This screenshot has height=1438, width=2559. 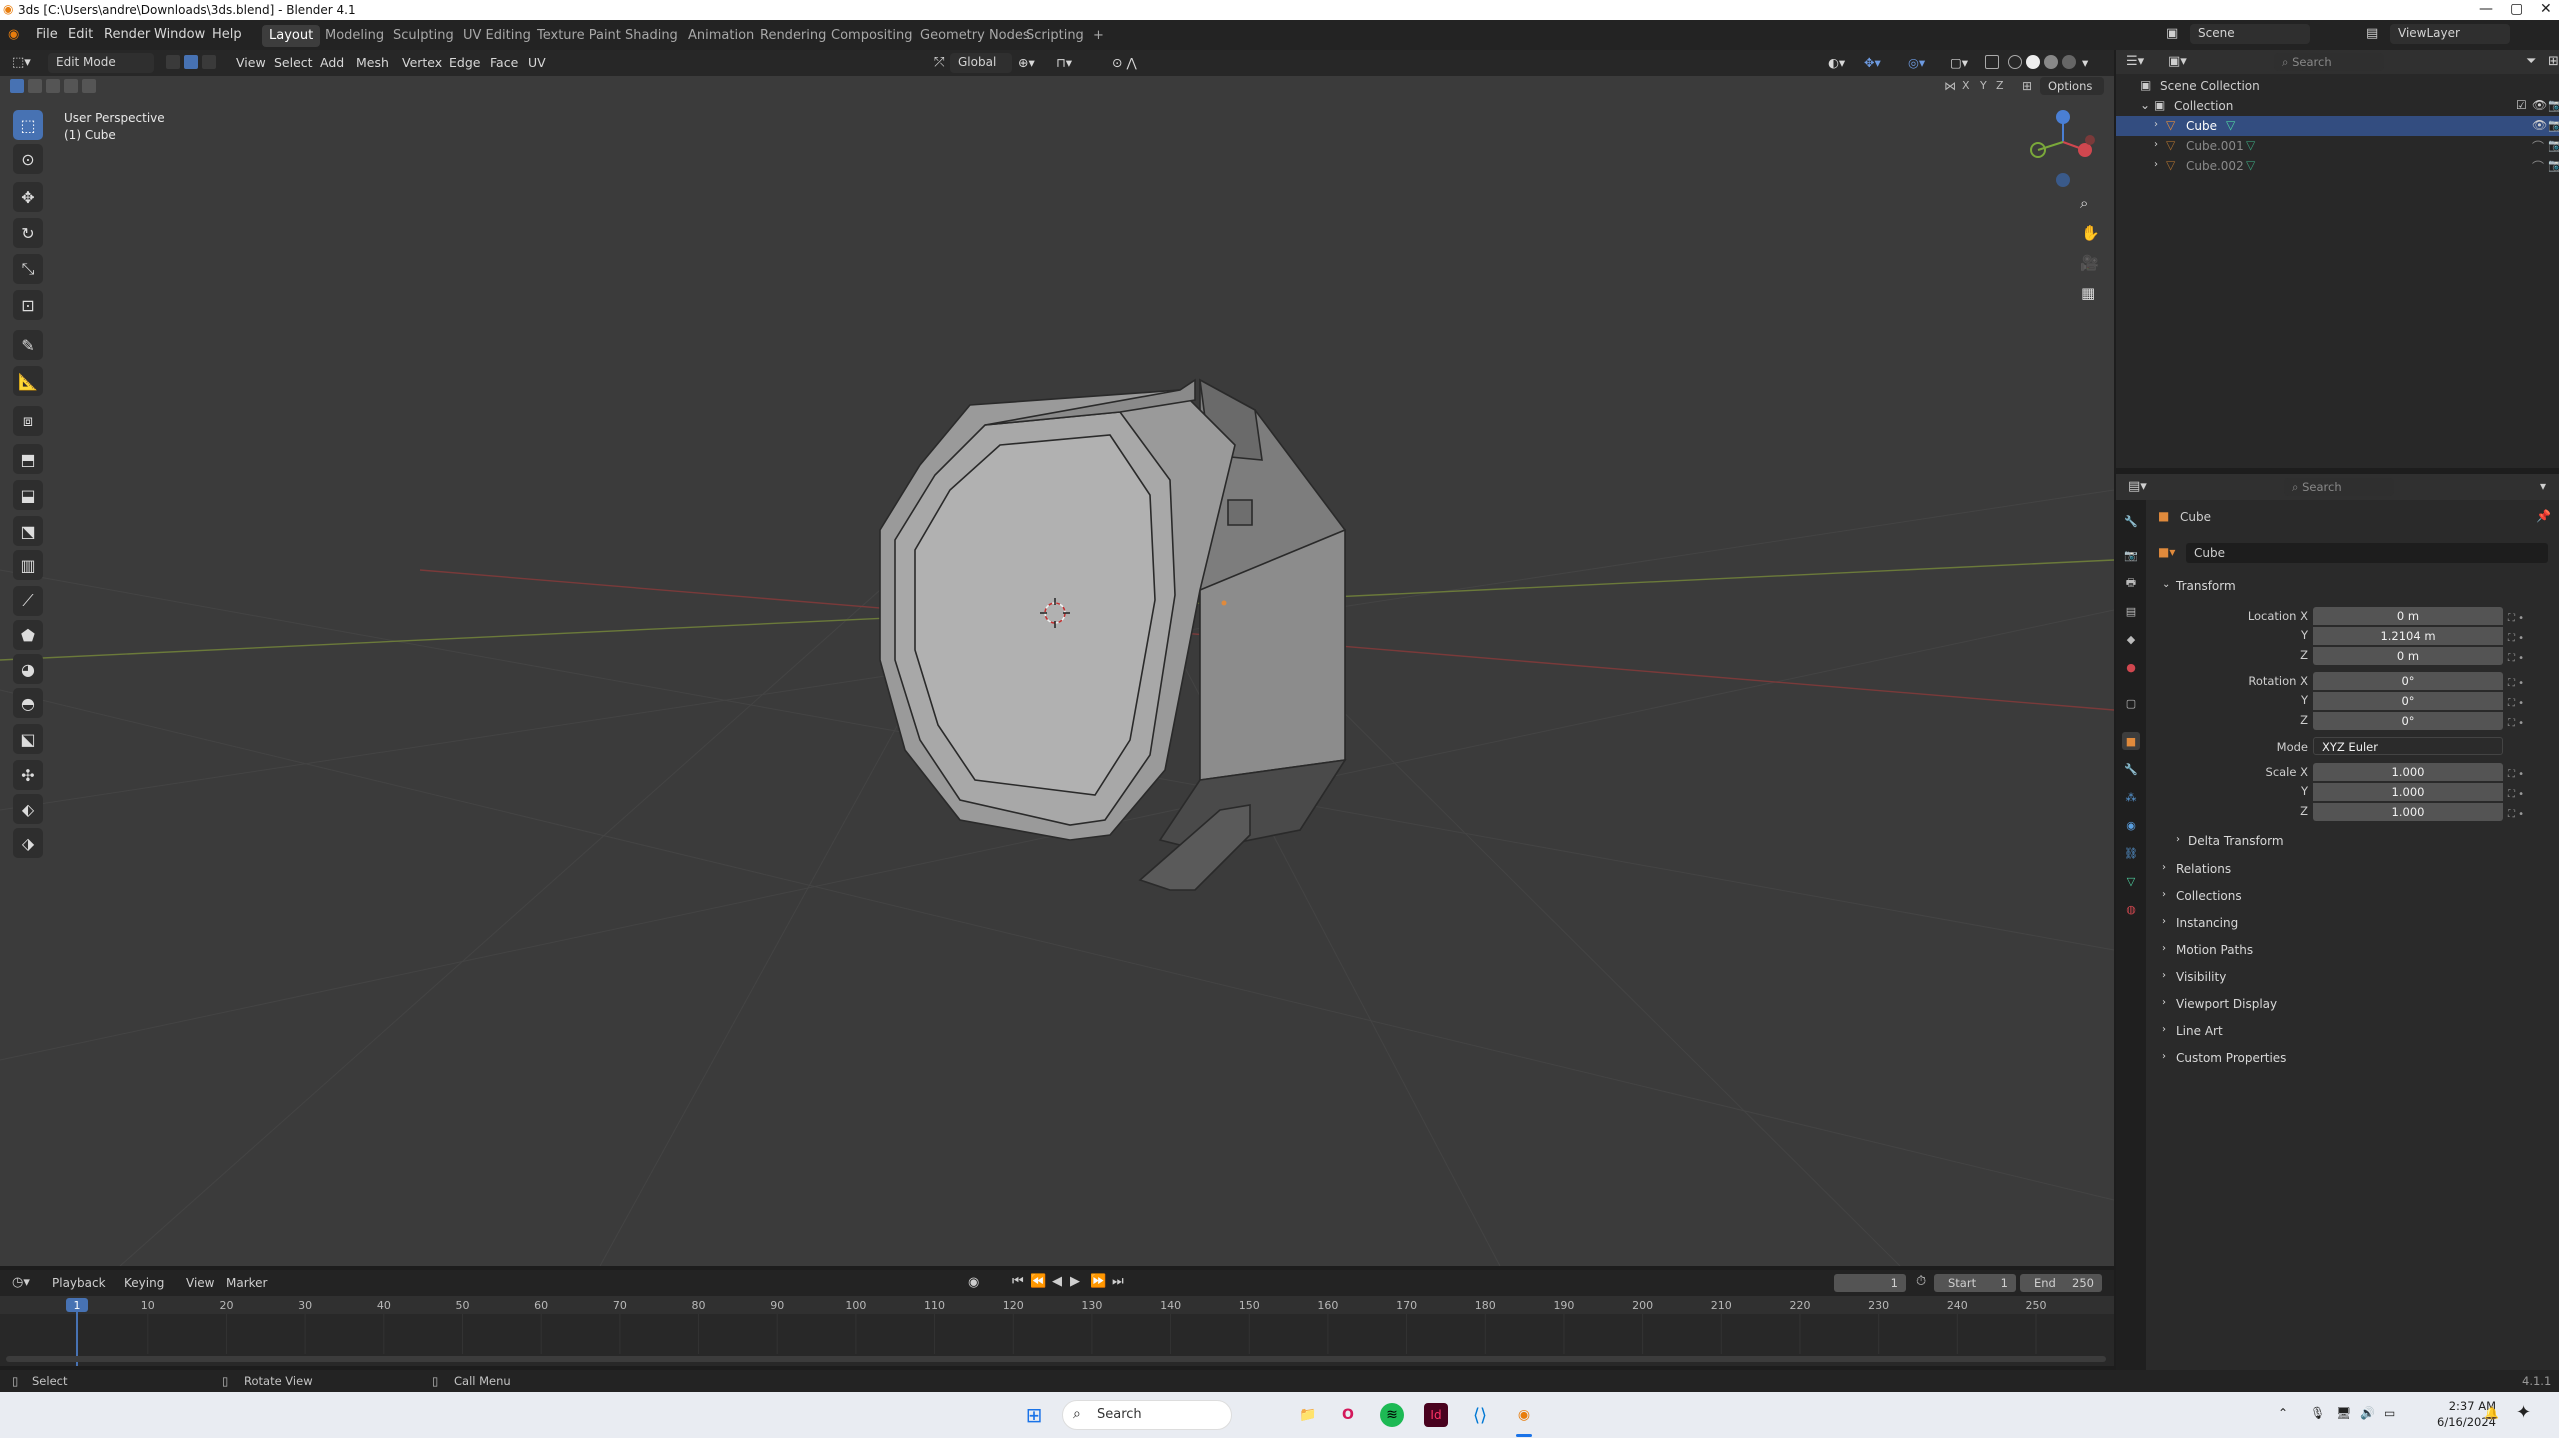 What do you see at coordinates (28, 531) in the screenshot?
I see `bevel-tool: ⬔` at bounding box center [28, 531].